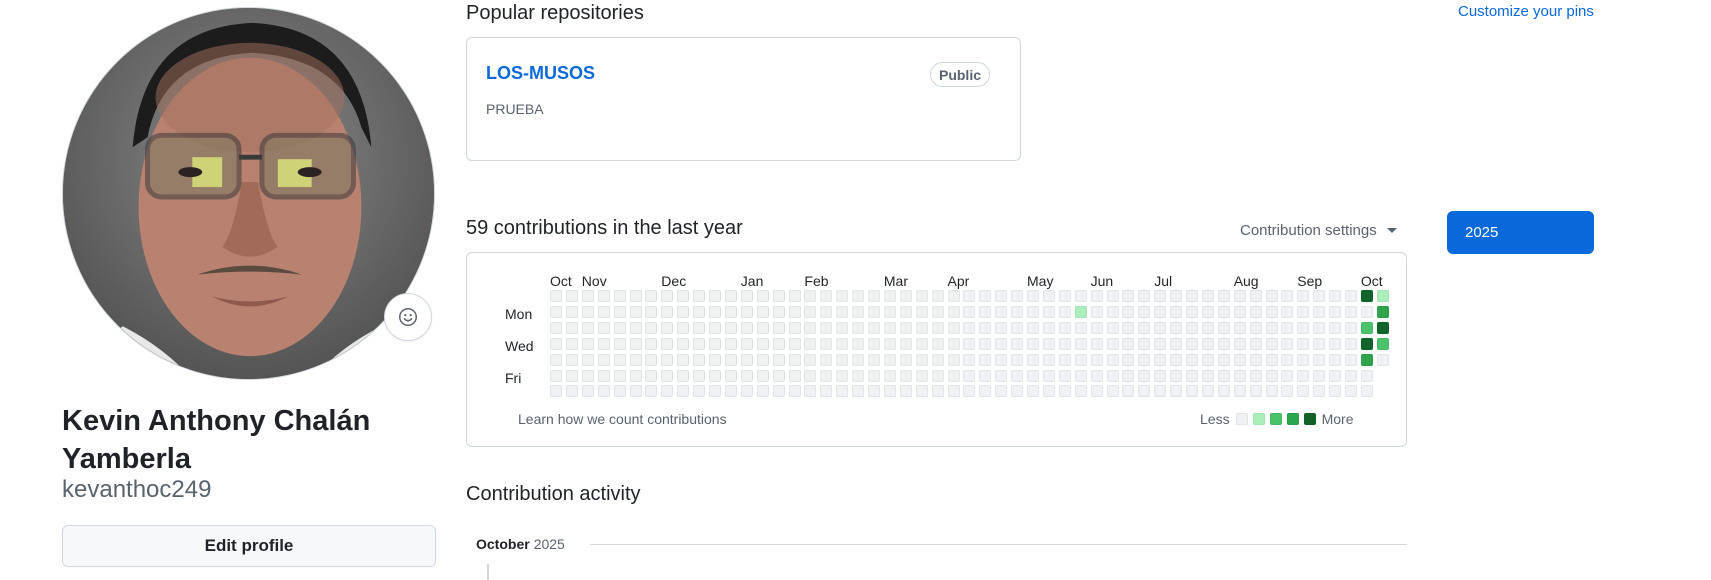  I want to click on year-2025-button: 2025, so click(1520, 232).